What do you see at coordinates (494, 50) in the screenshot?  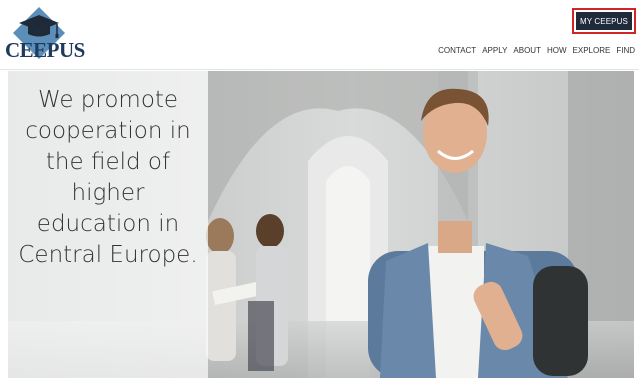 I see `nav-apply: APPLY` at bounding box center [494, 50].